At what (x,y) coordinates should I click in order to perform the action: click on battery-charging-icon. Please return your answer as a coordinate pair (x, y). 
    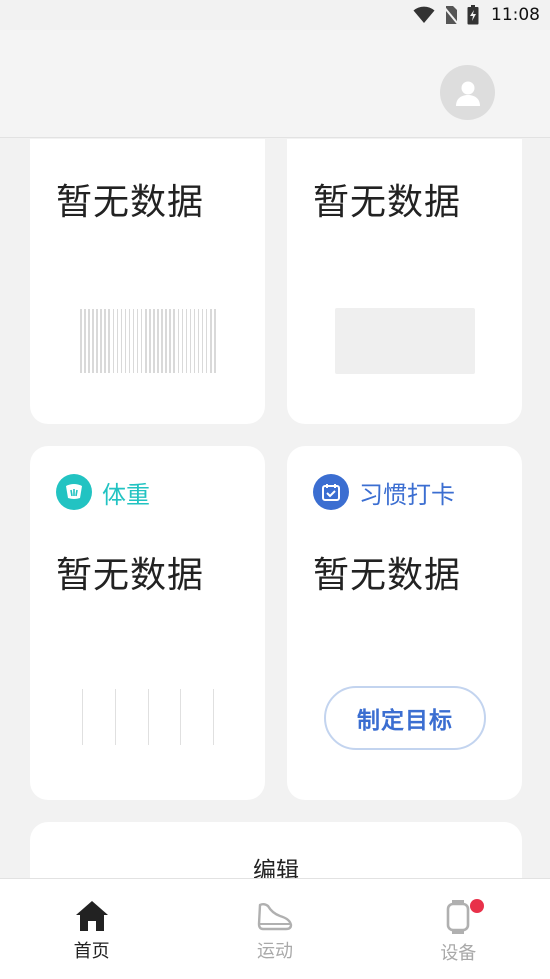
    Looking at the image, I should click on (473, 15).